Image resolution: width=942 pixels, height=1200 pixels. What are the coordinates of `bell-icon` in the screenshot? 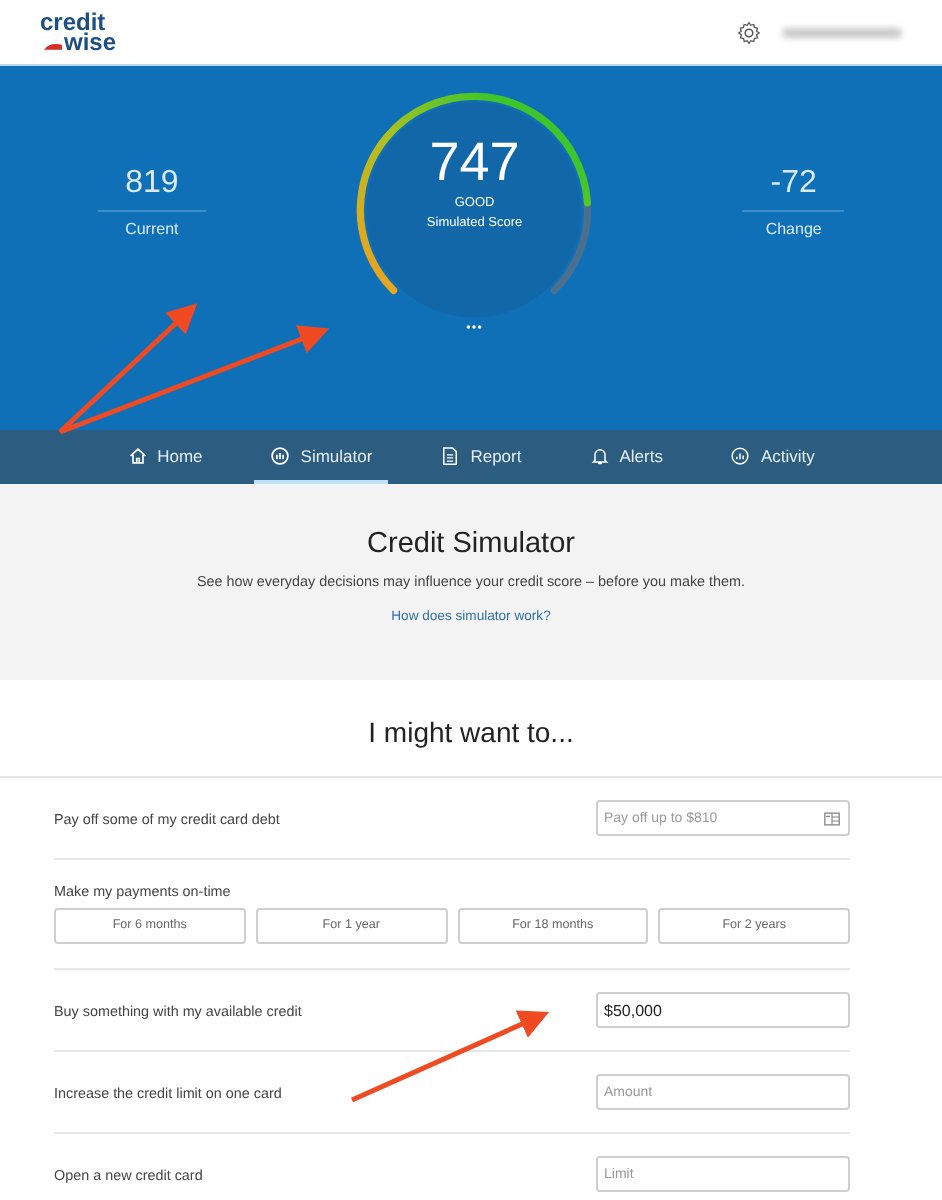 It's located at (599, 455).